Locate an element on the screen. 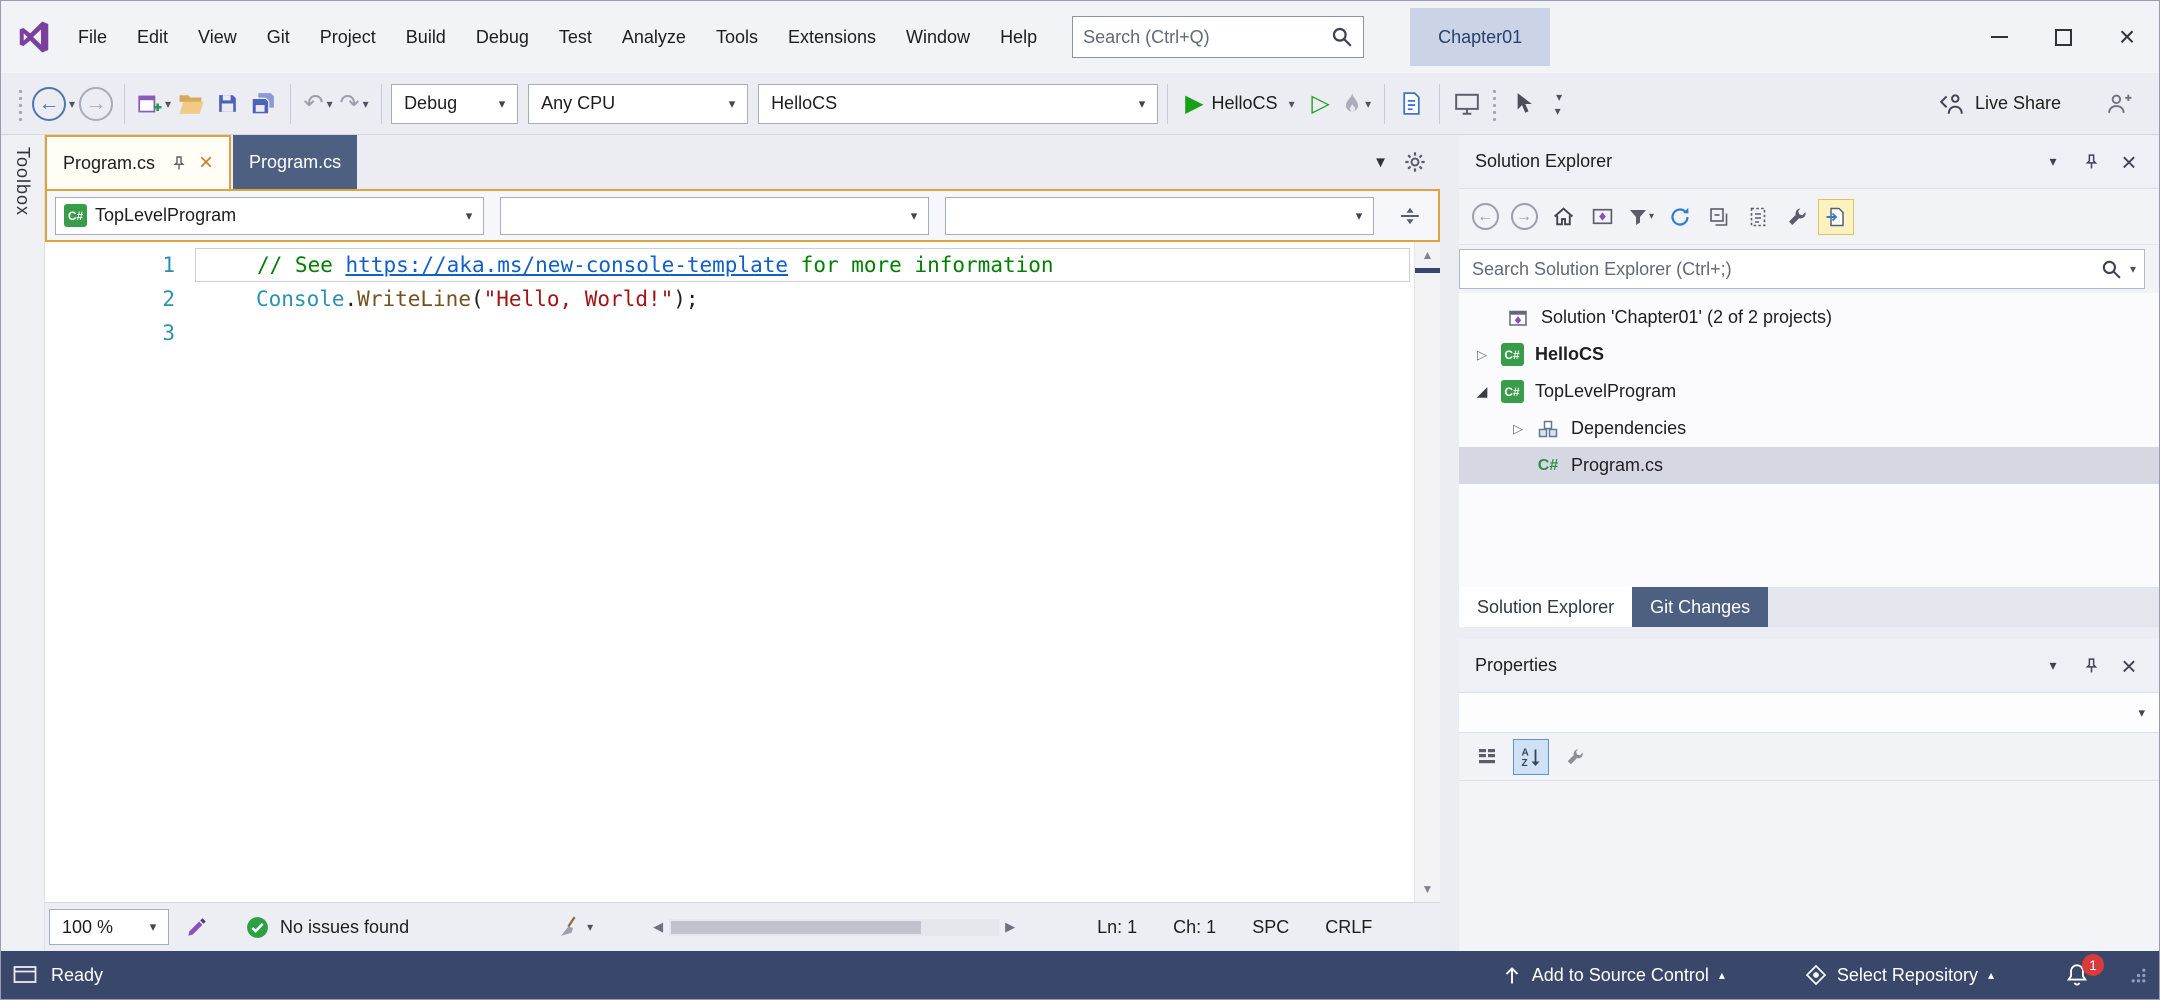  solution-search-box: ▾ is located at coordinates (1802, 269).